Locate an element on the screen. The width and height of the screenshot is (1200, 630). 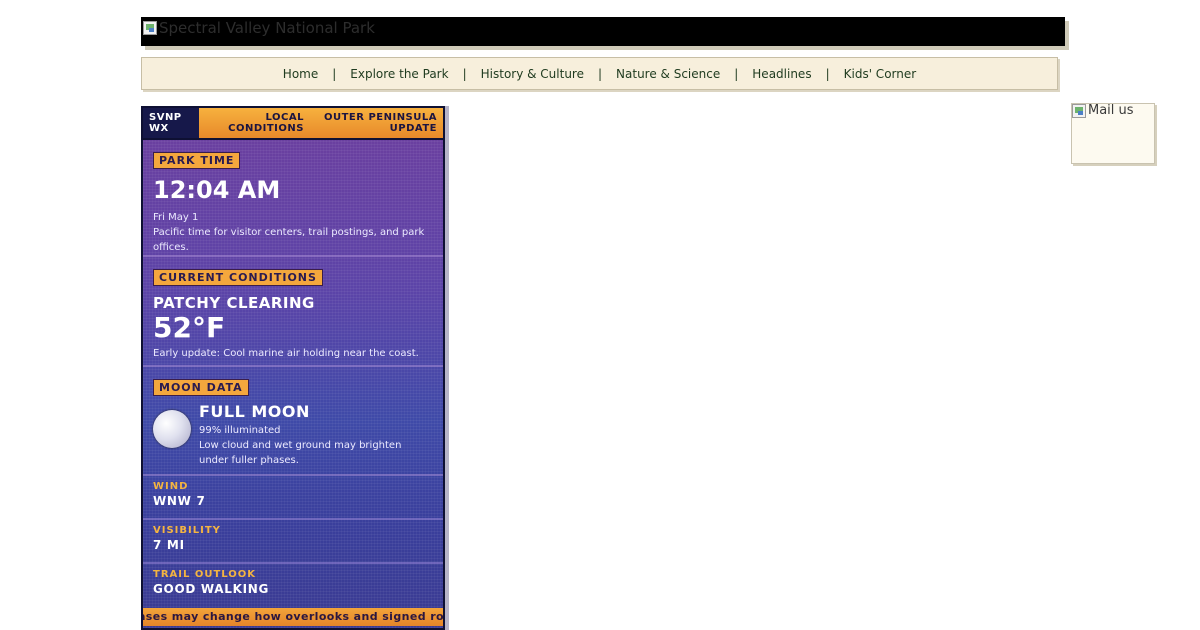
tab-line-1: LOCAL is located at coordinates (284, 117).